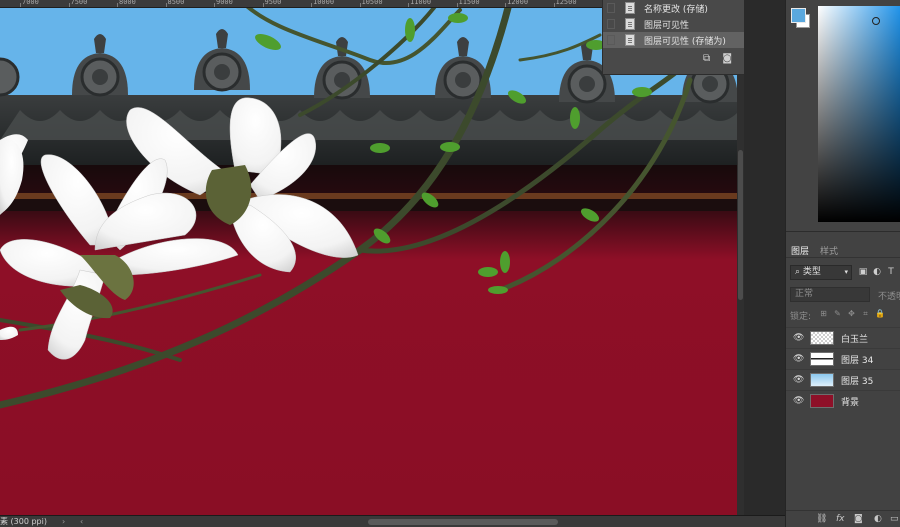 This screenshot has width=900, height=527. I want to click on blend-row: 正常 不透明, so click(845, 295).